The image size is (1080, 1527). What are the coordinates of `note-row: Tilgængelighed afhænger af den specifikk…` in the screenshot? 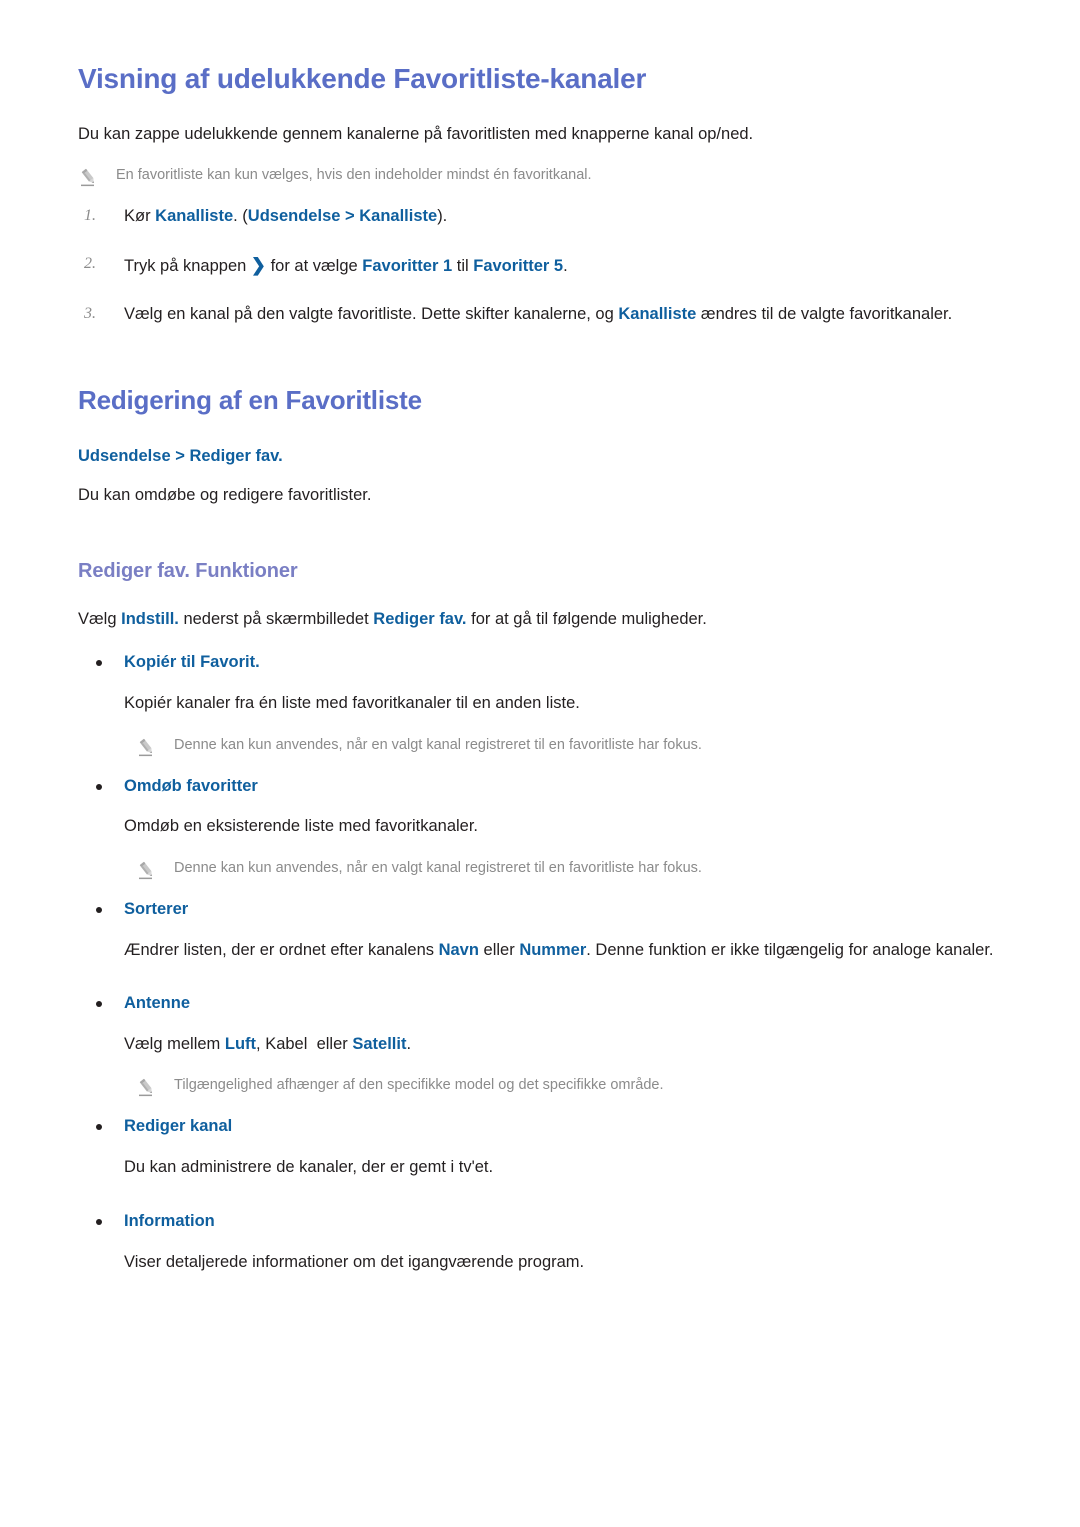 It's located at (569, 1086).